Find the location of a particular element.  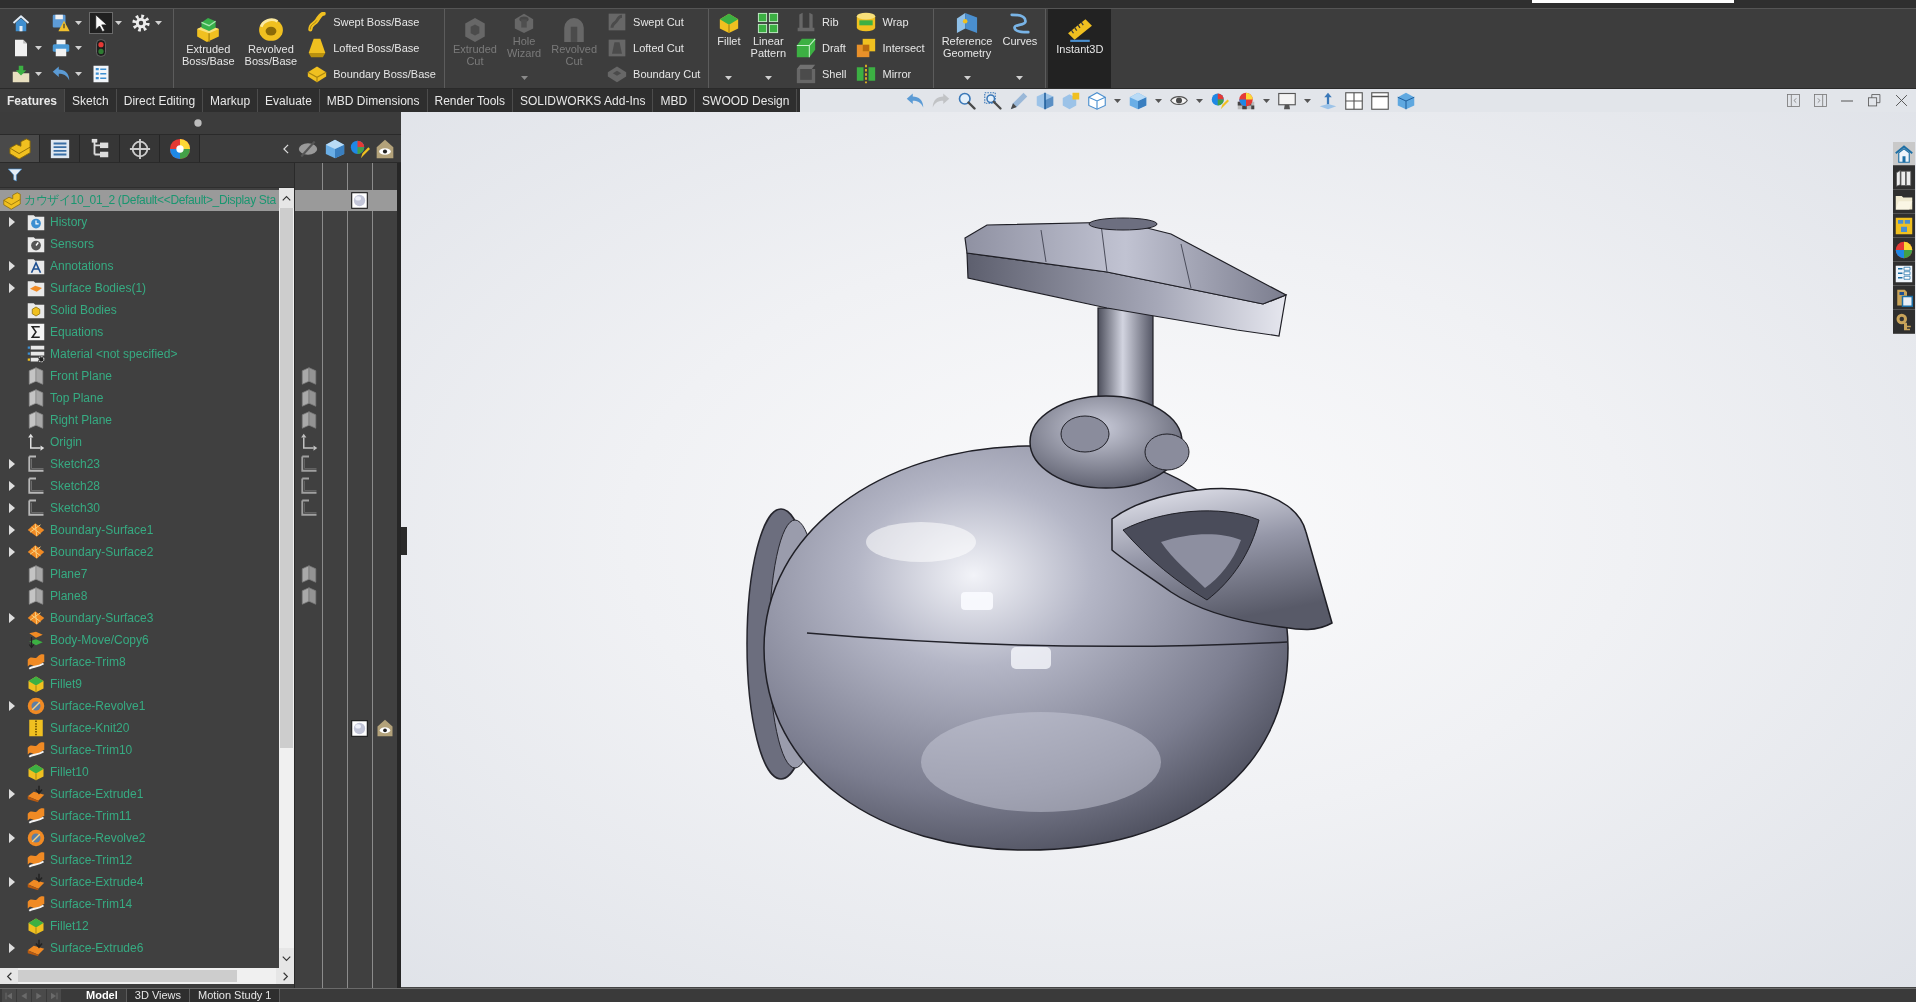

feature-tree-item: Sketch28 is located at coordinates (64, 486).